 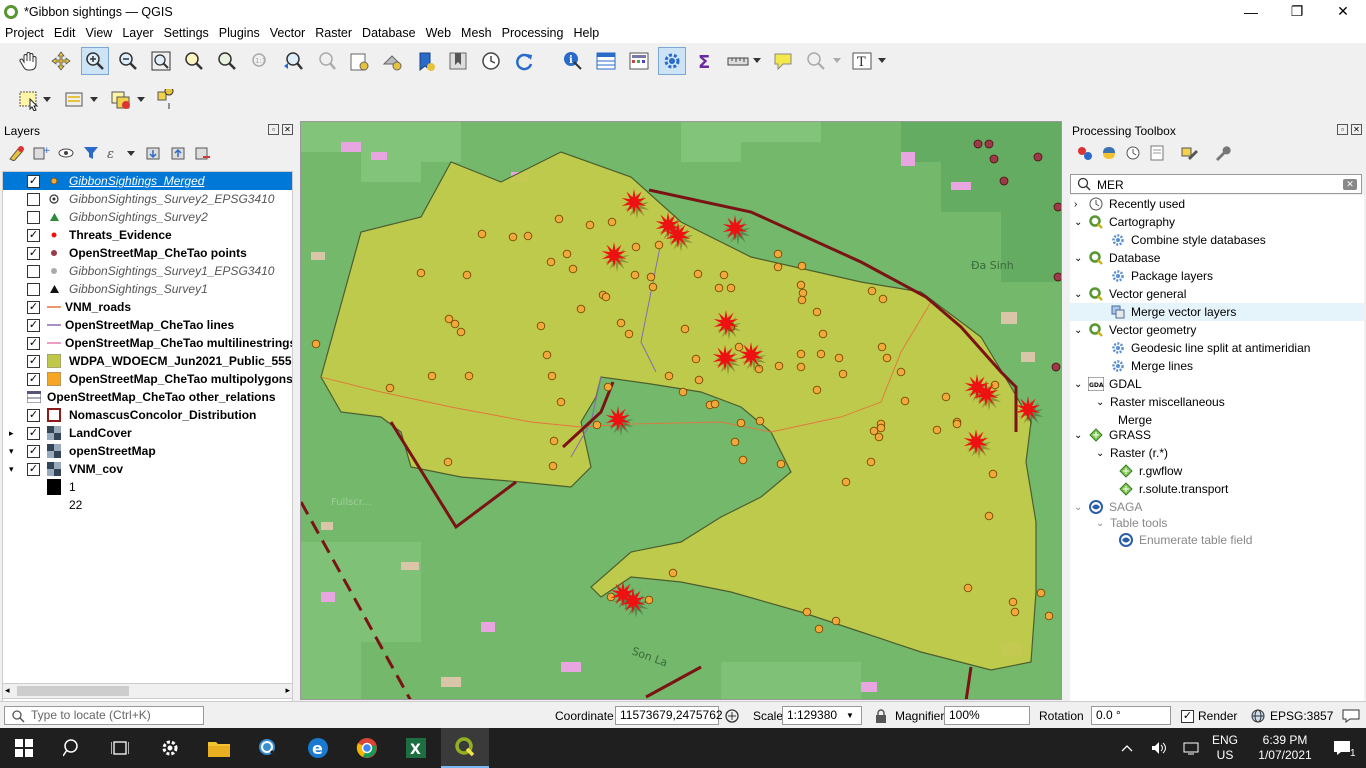 I want to click on menu-view: View, so click(x=98, y=33).